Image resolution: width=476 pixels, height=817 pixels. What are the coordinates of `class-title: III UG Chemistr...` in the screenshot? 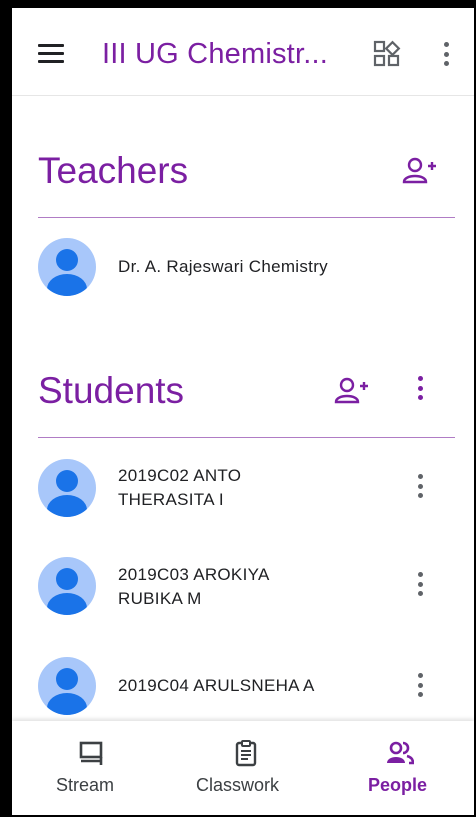 It's located at (215, 54).